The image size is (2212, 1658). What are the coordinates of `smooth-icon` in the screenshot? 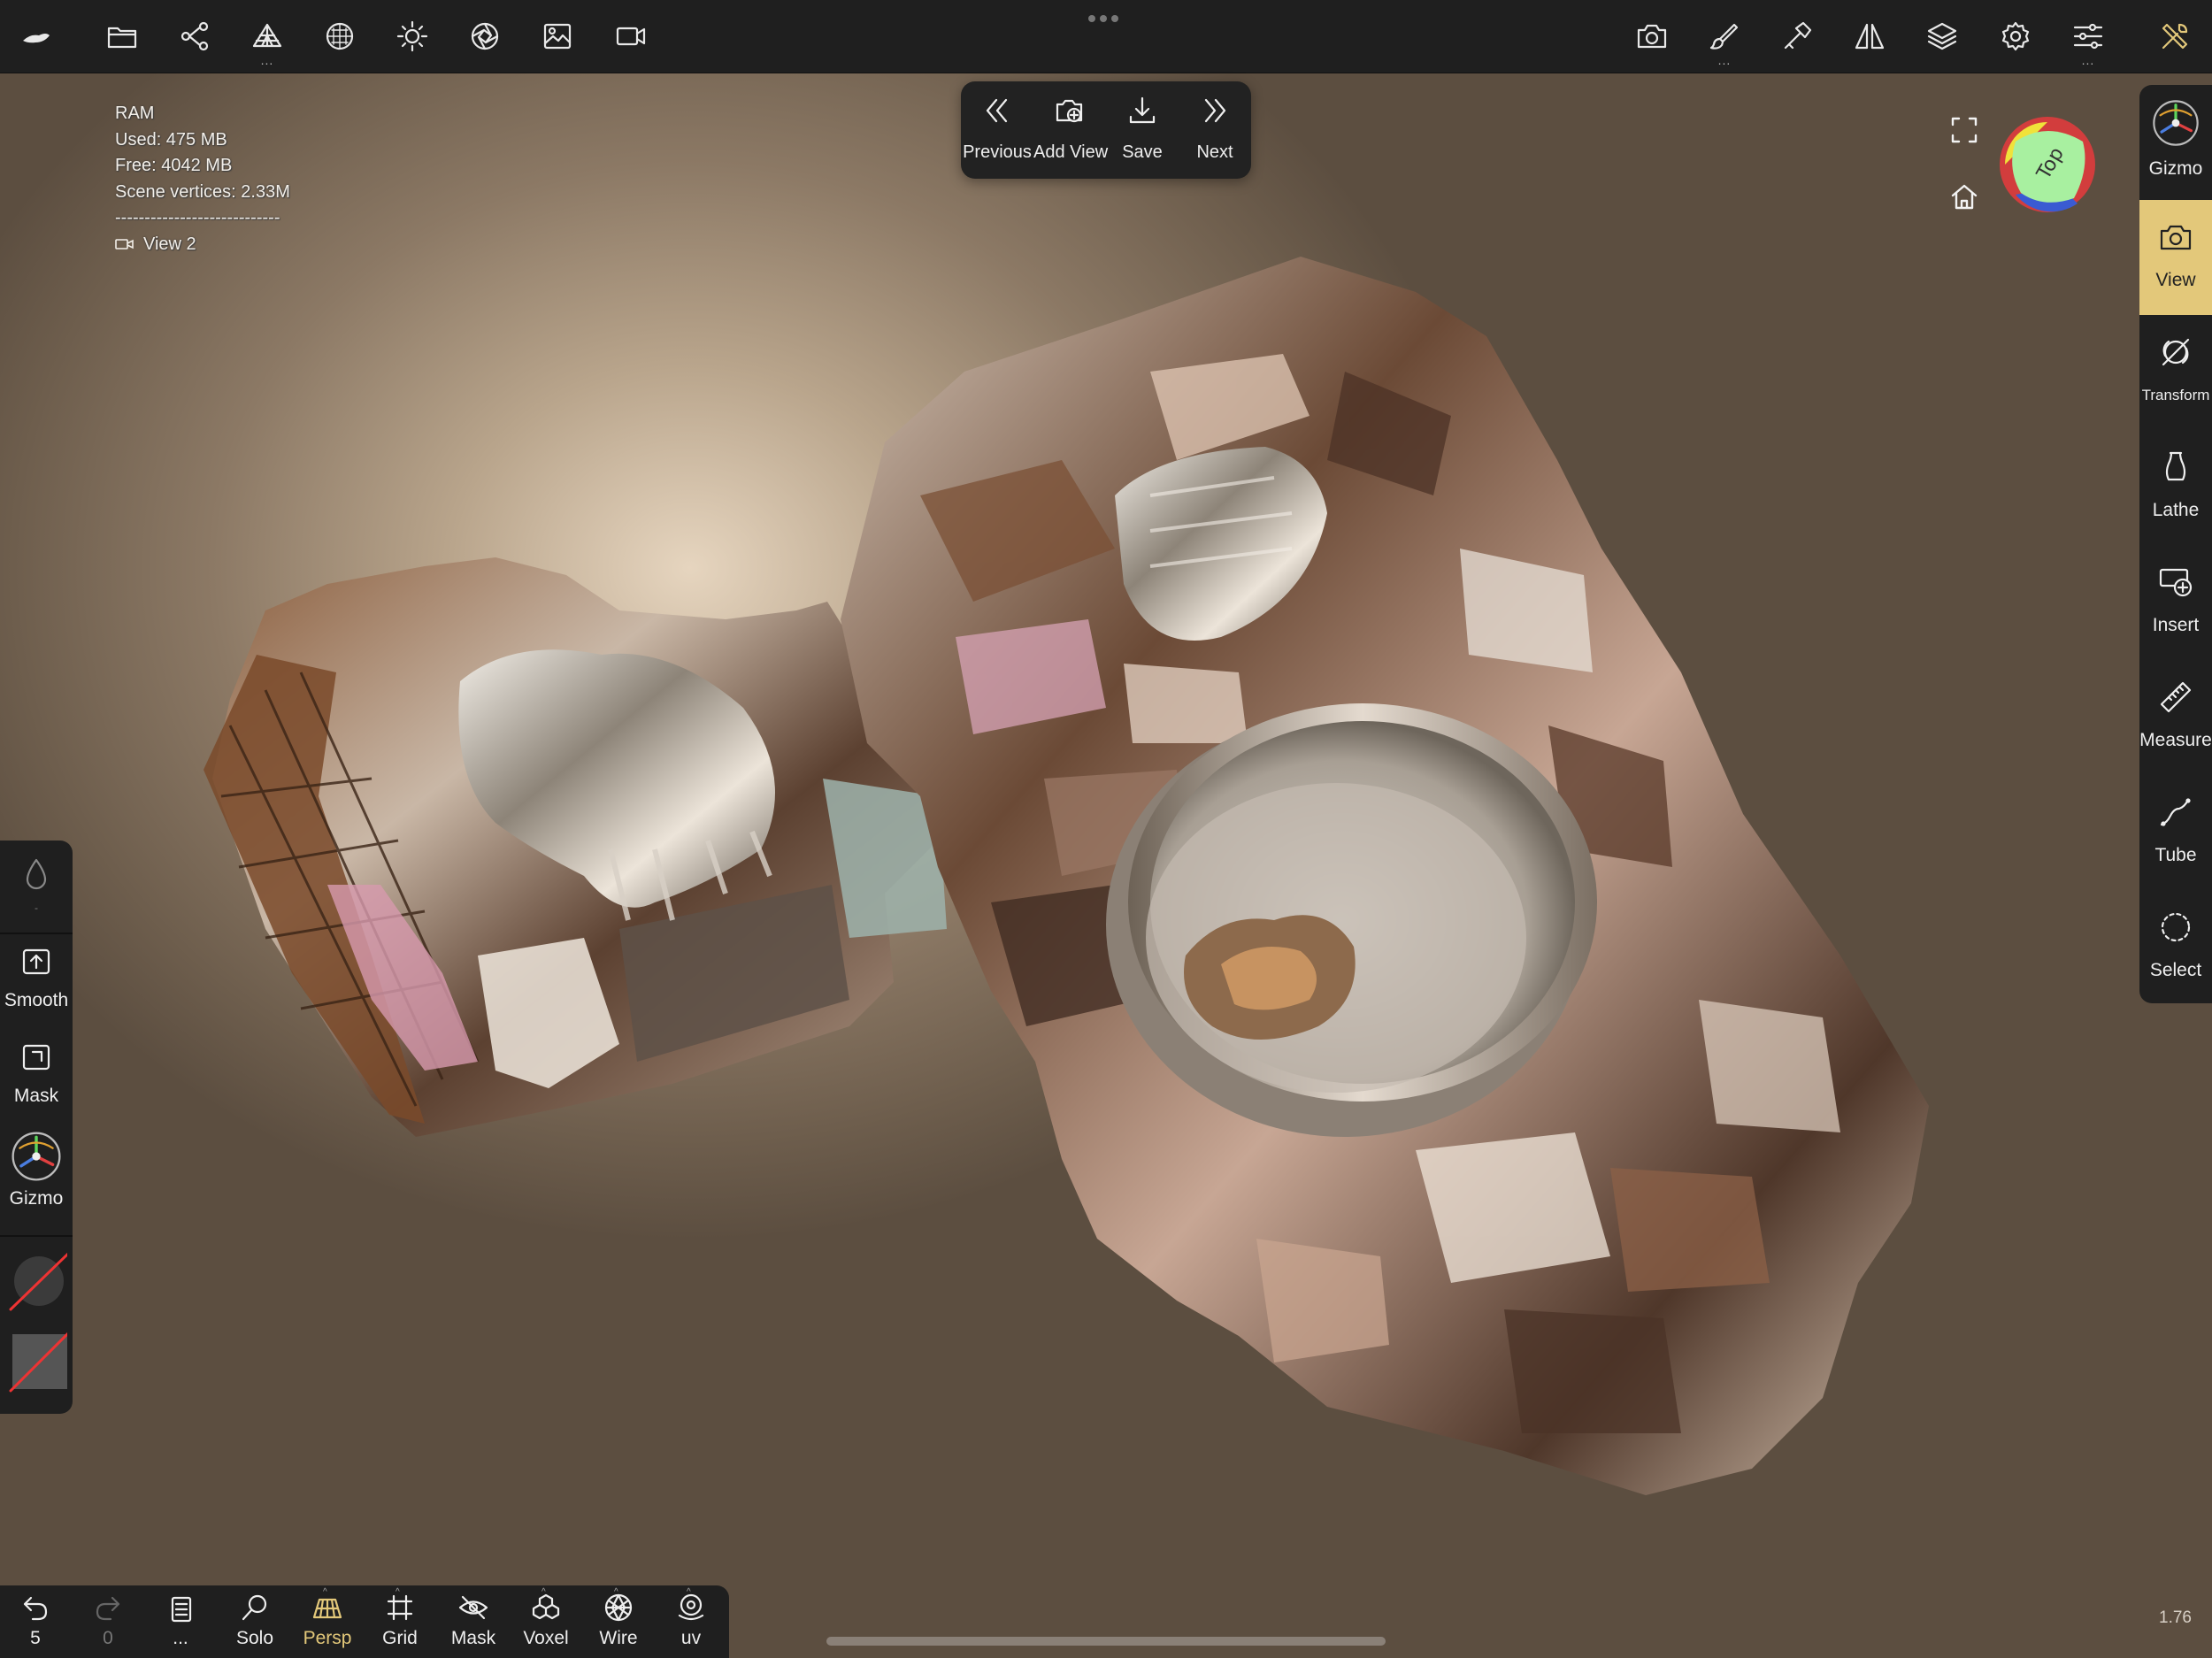 It's located at (36, 961).